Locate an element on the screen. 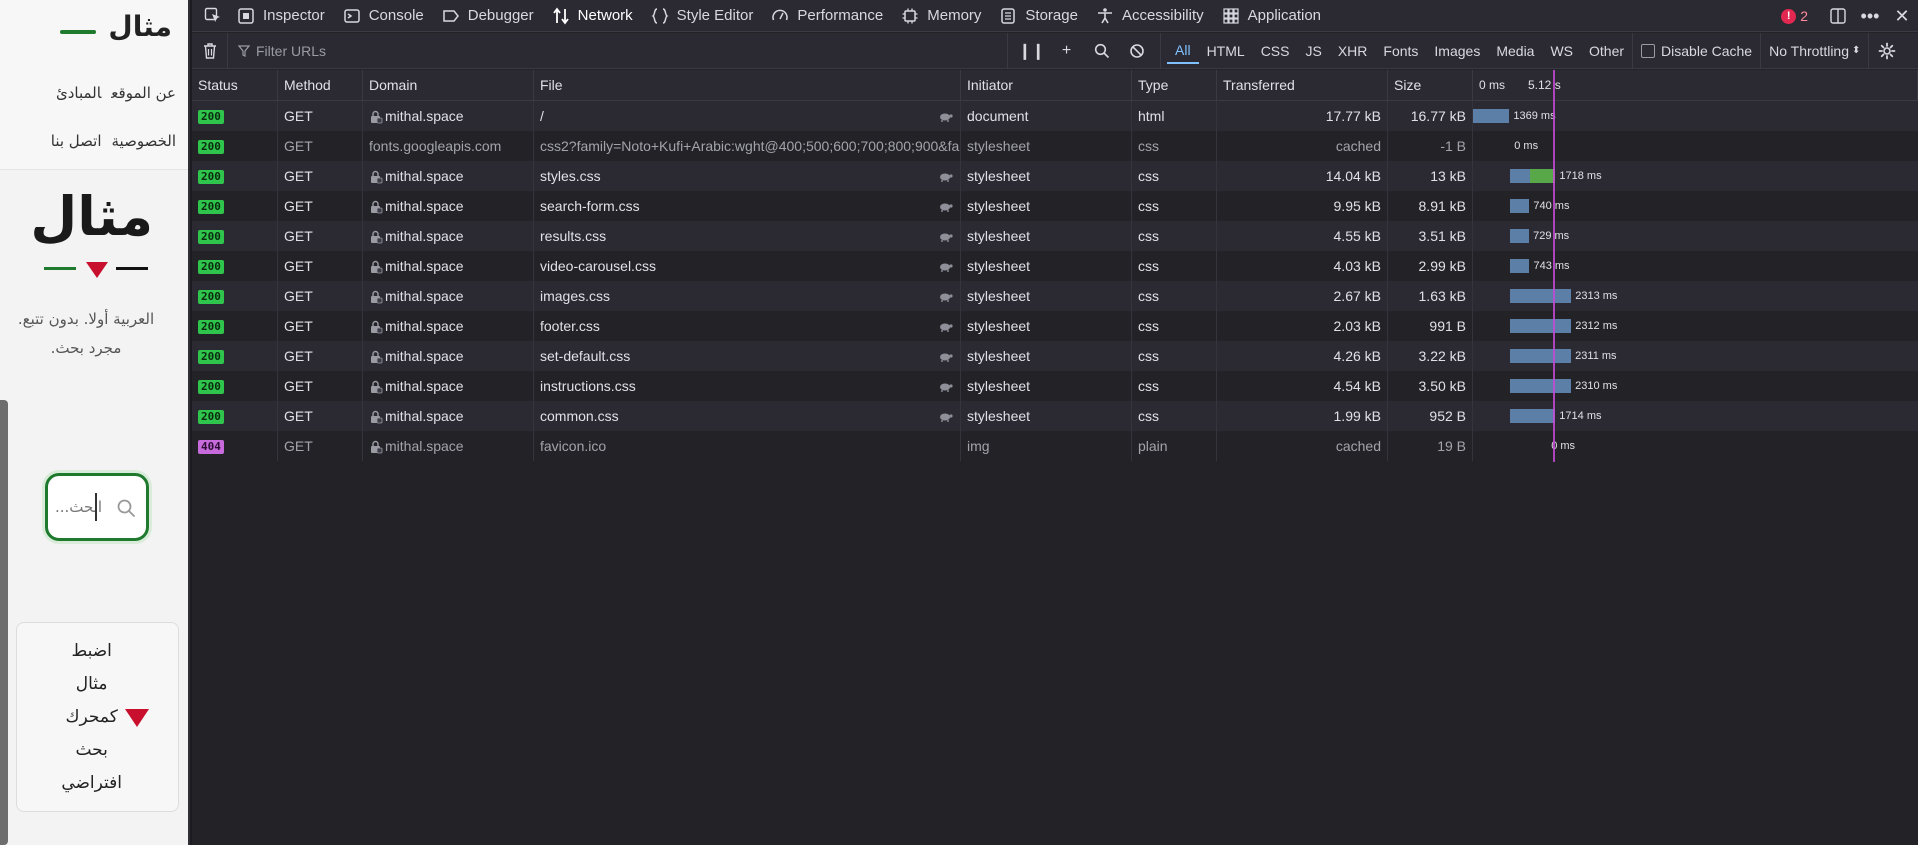 This screenshot has height=845, width=1918. column-header-initiator: Initiator is located at coordinates (1046, 85).